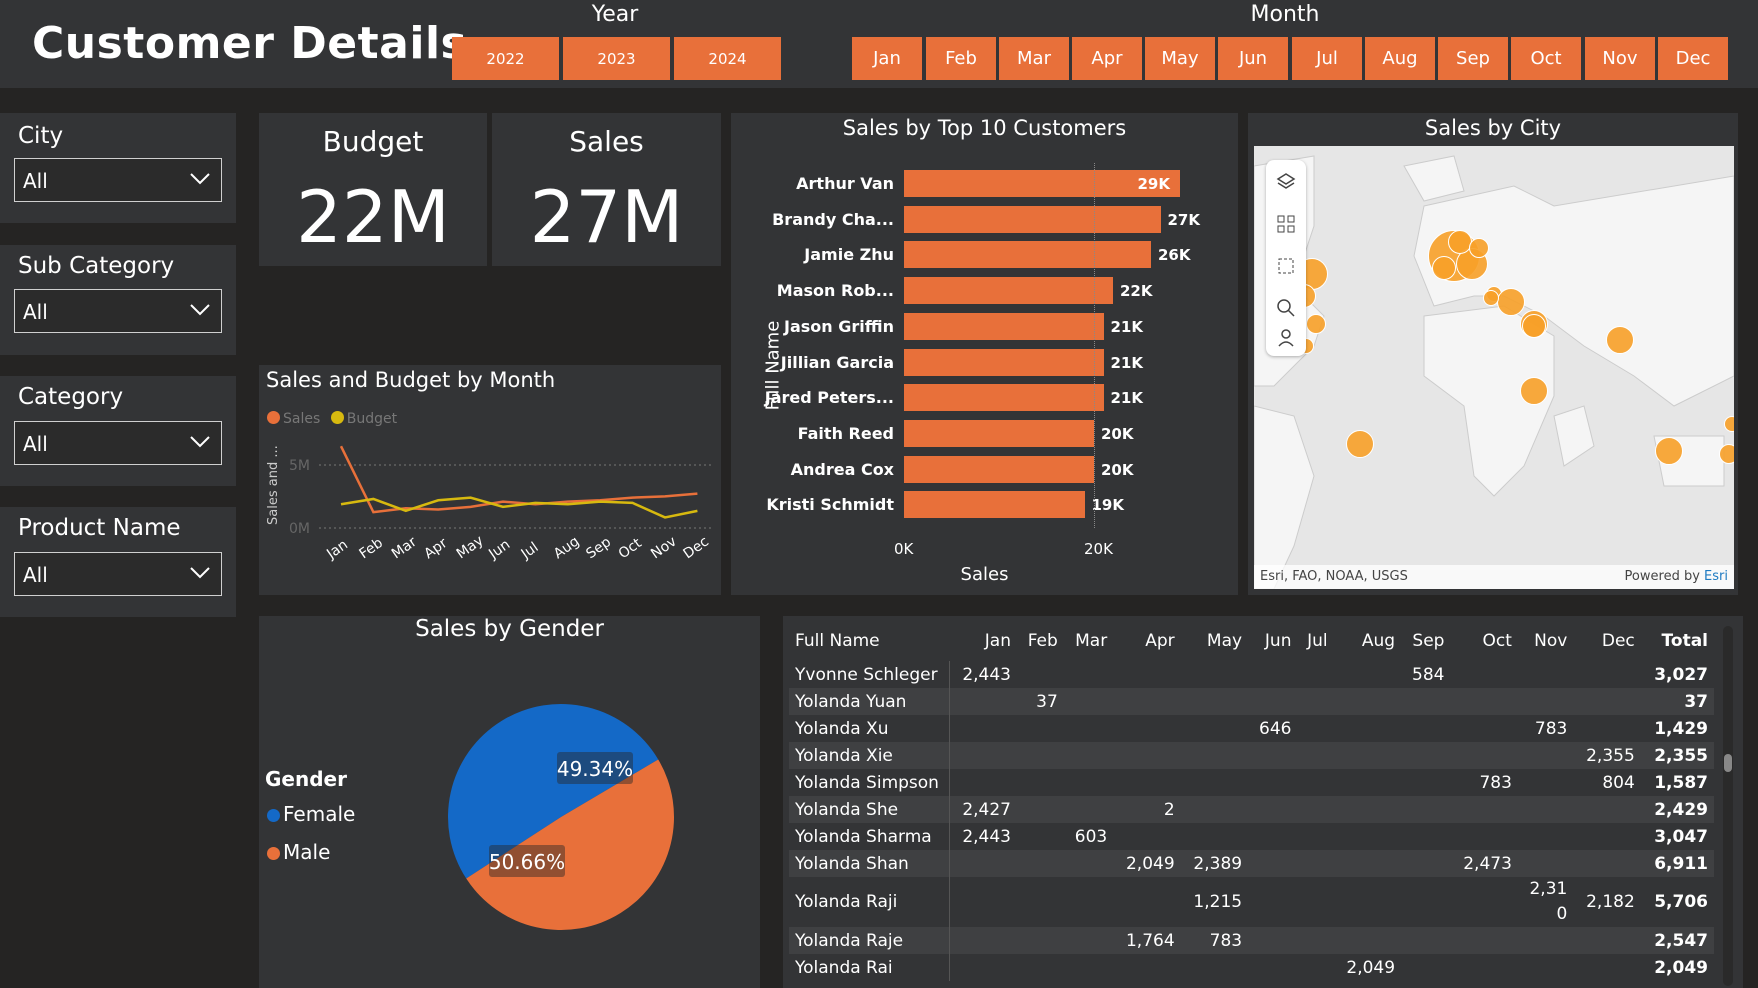  What do you see at coordinates (1251, 674) in the screenshot?
I see `table-row: Yvonne Schleger 2,443 584 3,027` at bounding box center [1251, 674].